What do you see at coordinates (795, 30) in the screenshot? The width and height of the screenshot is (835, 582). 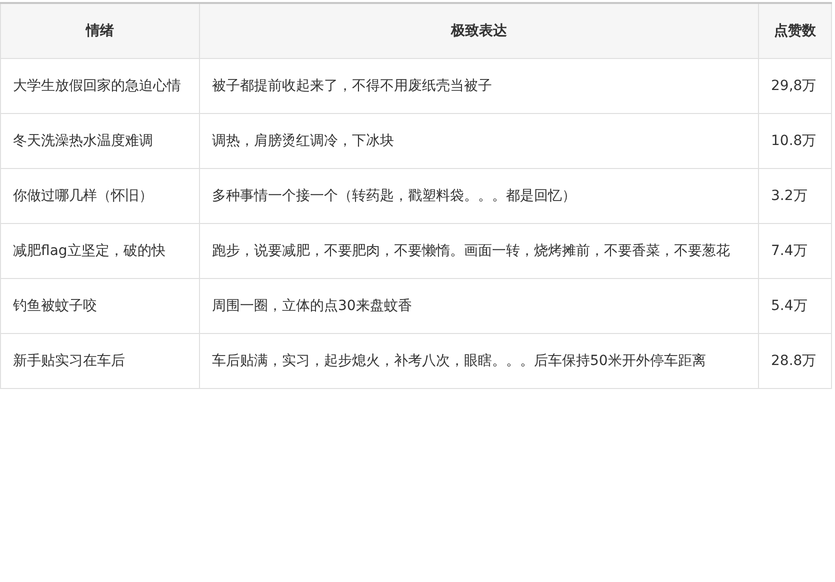 I see `column-header: 点赞数` at bounding box center [795, 30].